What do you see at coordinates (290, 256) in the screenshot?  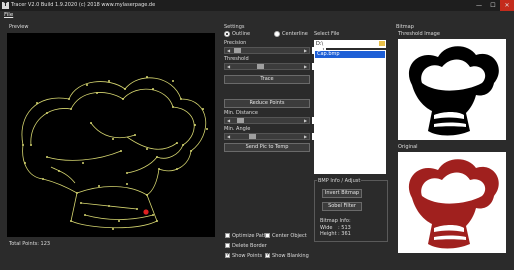 I see `show-blanking-label: Show Blanking` at bounding box center [290, 256].